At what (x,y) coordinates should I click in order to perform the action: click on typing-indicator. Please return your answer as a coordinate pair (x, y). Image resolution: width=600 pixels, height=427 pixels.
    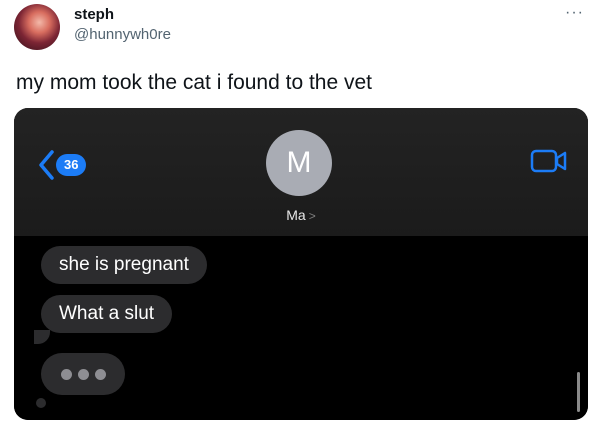
    Looking at the image, I should click on (83, 374).